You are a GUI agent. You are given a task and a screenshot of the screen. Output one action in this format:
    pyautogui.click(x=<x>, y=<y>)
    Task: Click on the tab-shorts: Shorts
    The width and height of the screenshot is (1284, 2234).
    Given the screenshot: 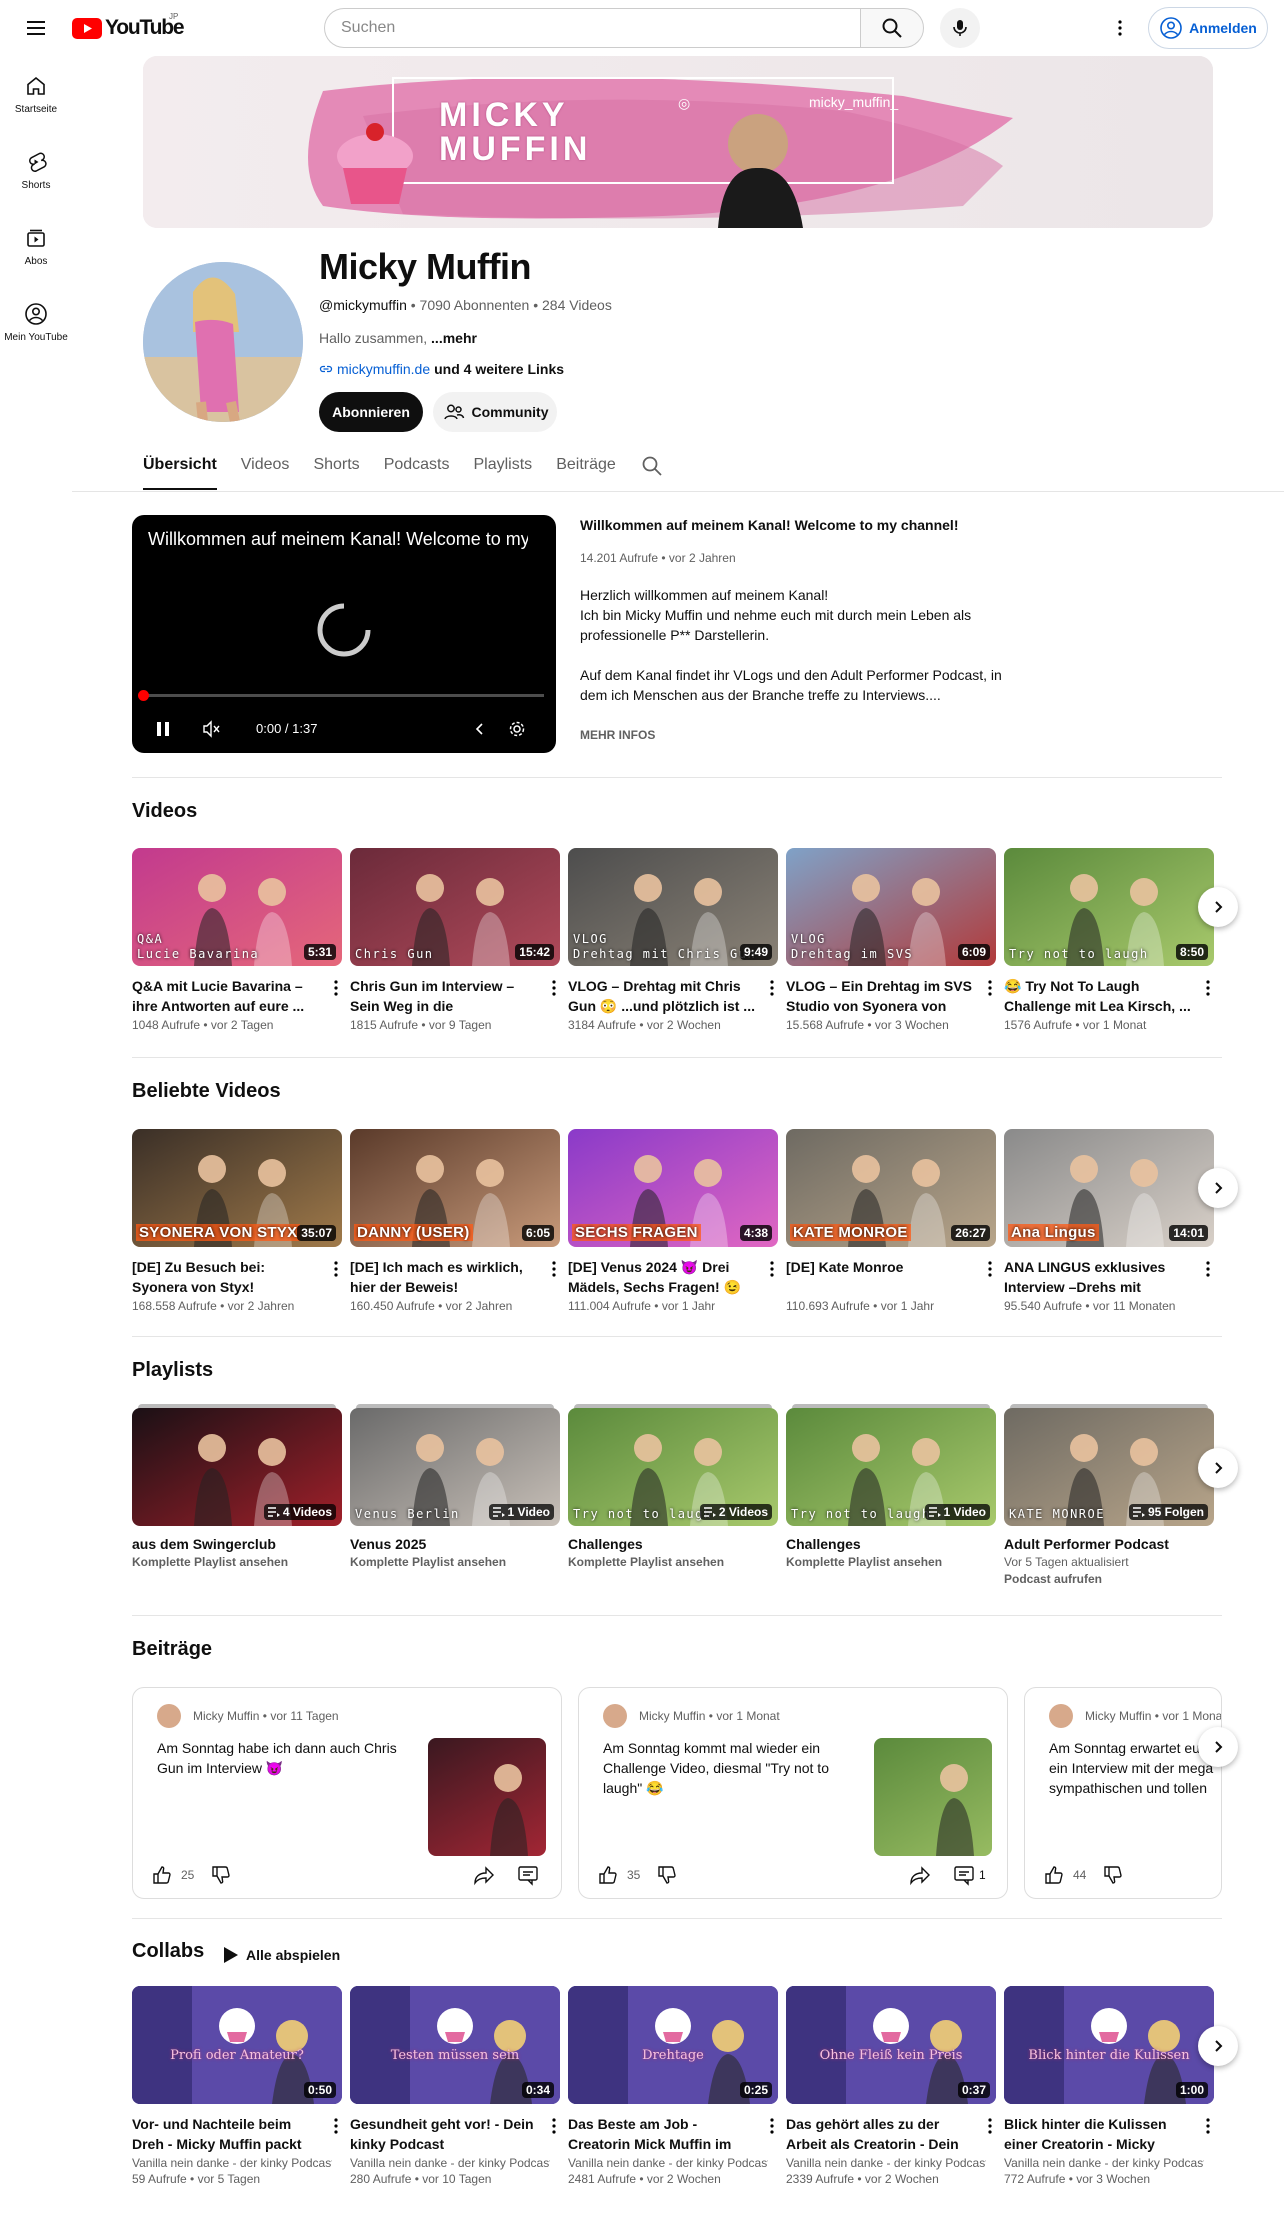 What is the action you would take?
    pyautogui.click(x=336, y=473)
    